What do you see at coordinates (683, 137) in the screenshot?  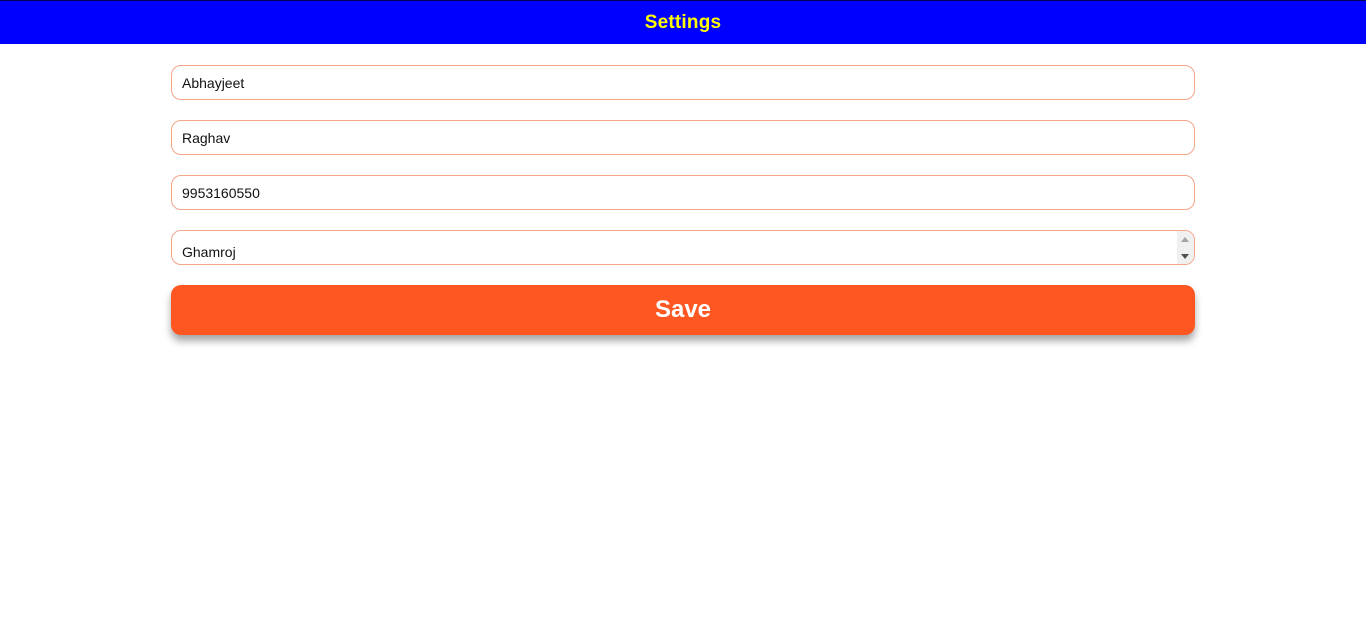 I see `last-name-field` at bounding box center [683, 137].